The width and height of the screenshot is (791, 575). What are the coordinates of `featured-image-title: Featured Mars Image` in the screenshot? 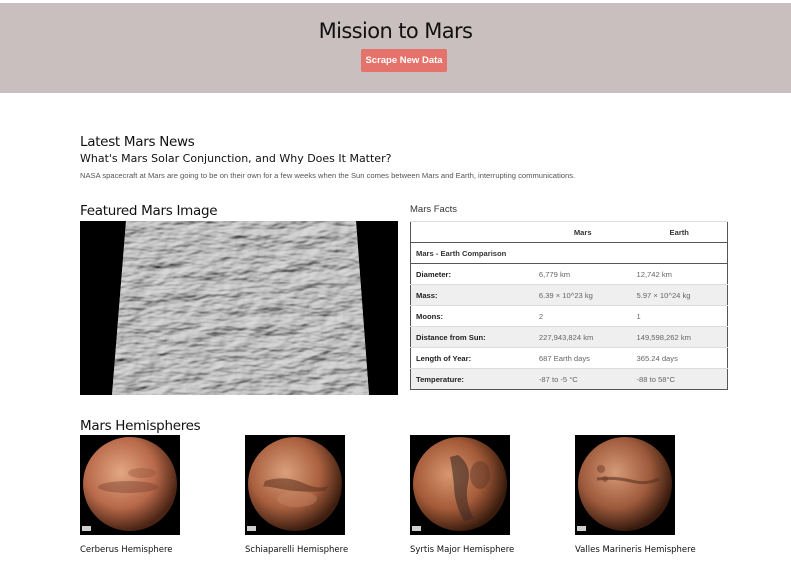 It's located at (149, 211).